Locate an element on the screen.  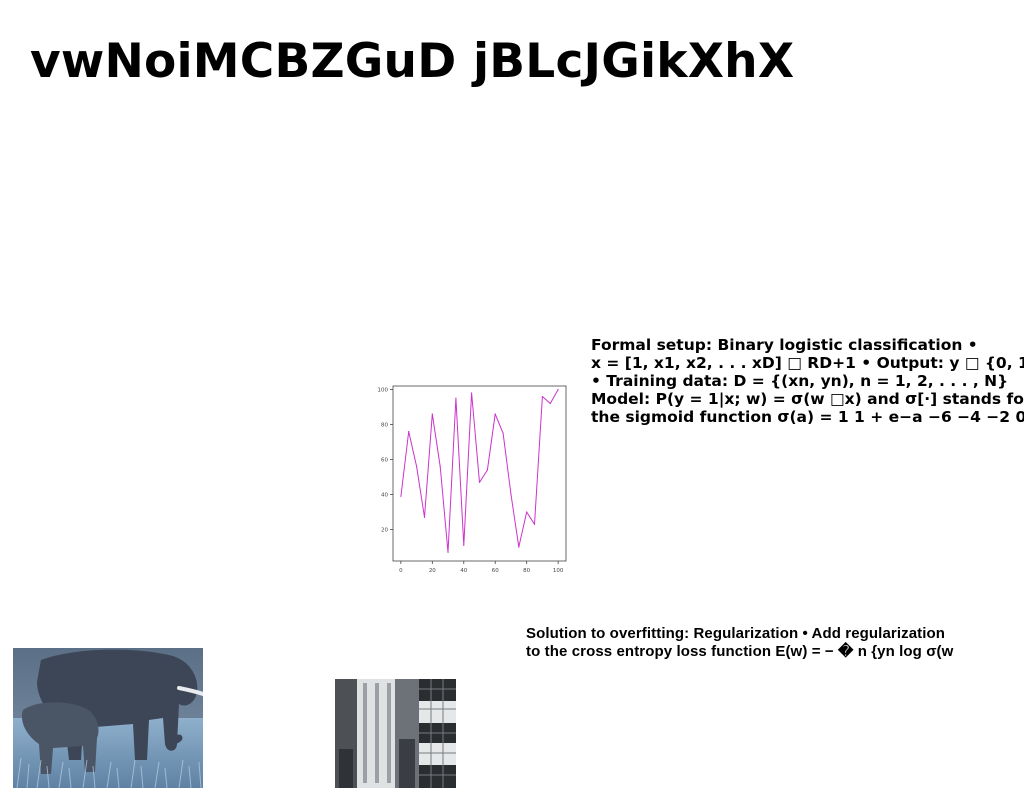
line-chart-svg: 0 20 40 60 80 100 20 40 60 80 100 is located at coordinates (472, 479).